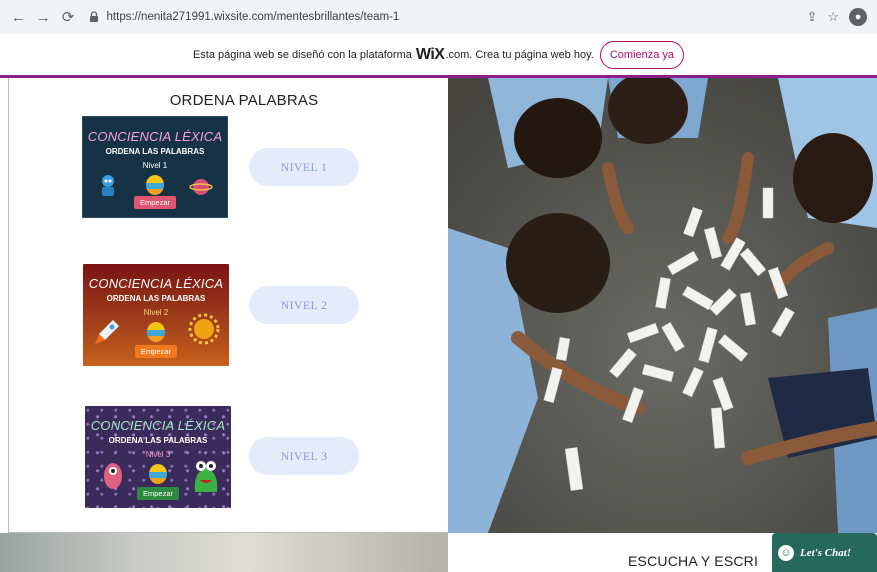  What do you see at coordinates (642, 54) in the screenshot?
I see `start-now-button: Comienza ya` at bounding box center [642, 54].